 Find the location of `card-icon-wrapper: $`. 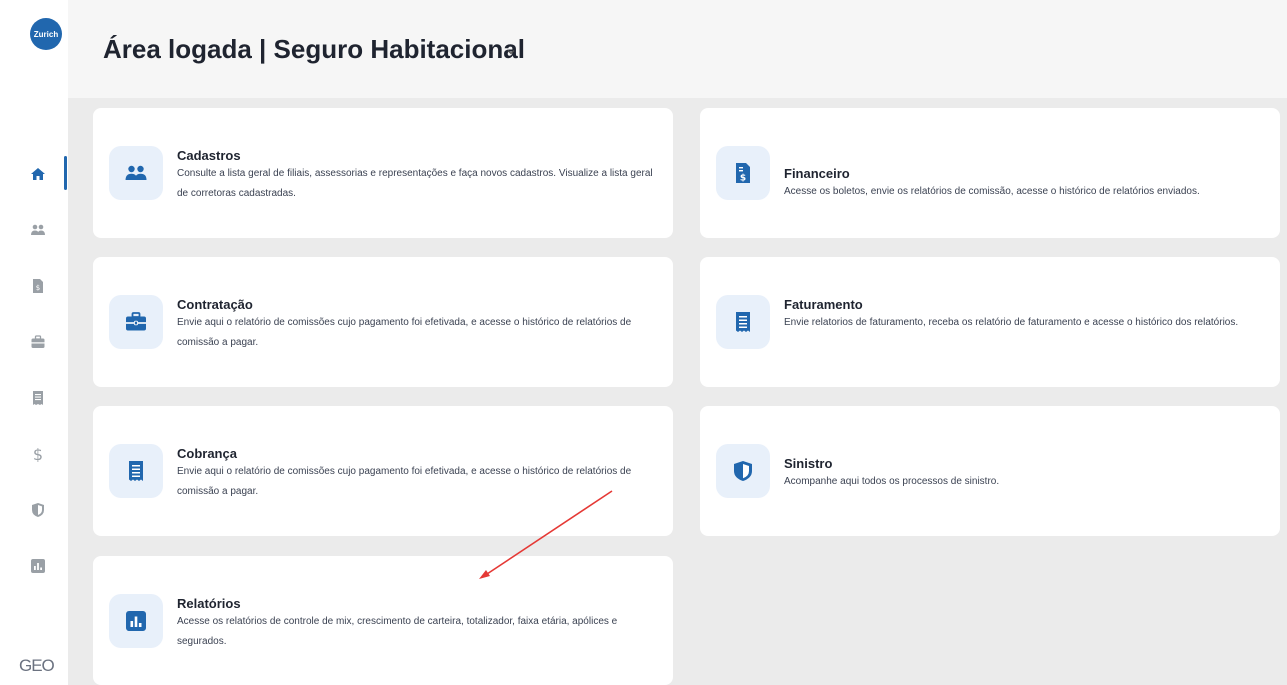

card-icon-wrapper: $ is located at coordinates (743, 173).